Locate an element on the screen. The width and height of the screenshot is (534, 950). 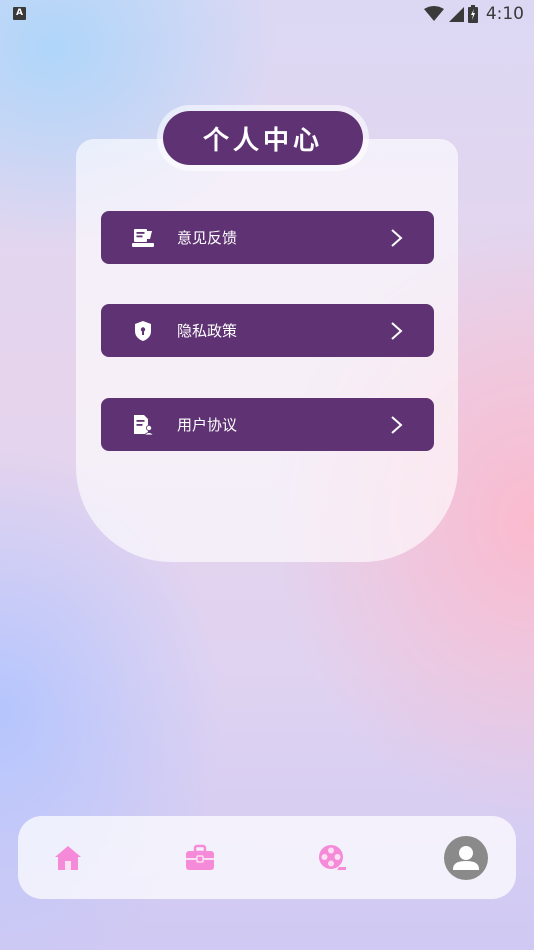
menu-item-privacy-policy: 隐私政策 is located at coordinates (267, 330).